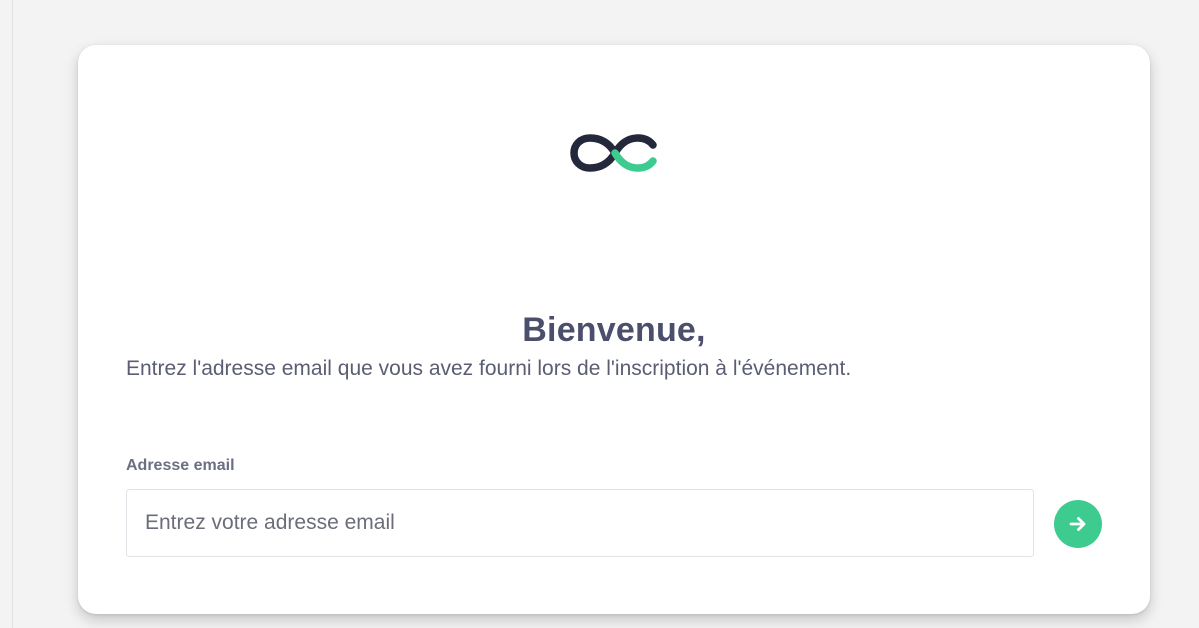 This screenshot has width=1199, height=628. I want to click on arrow-right-icon, so click(1078, 524).